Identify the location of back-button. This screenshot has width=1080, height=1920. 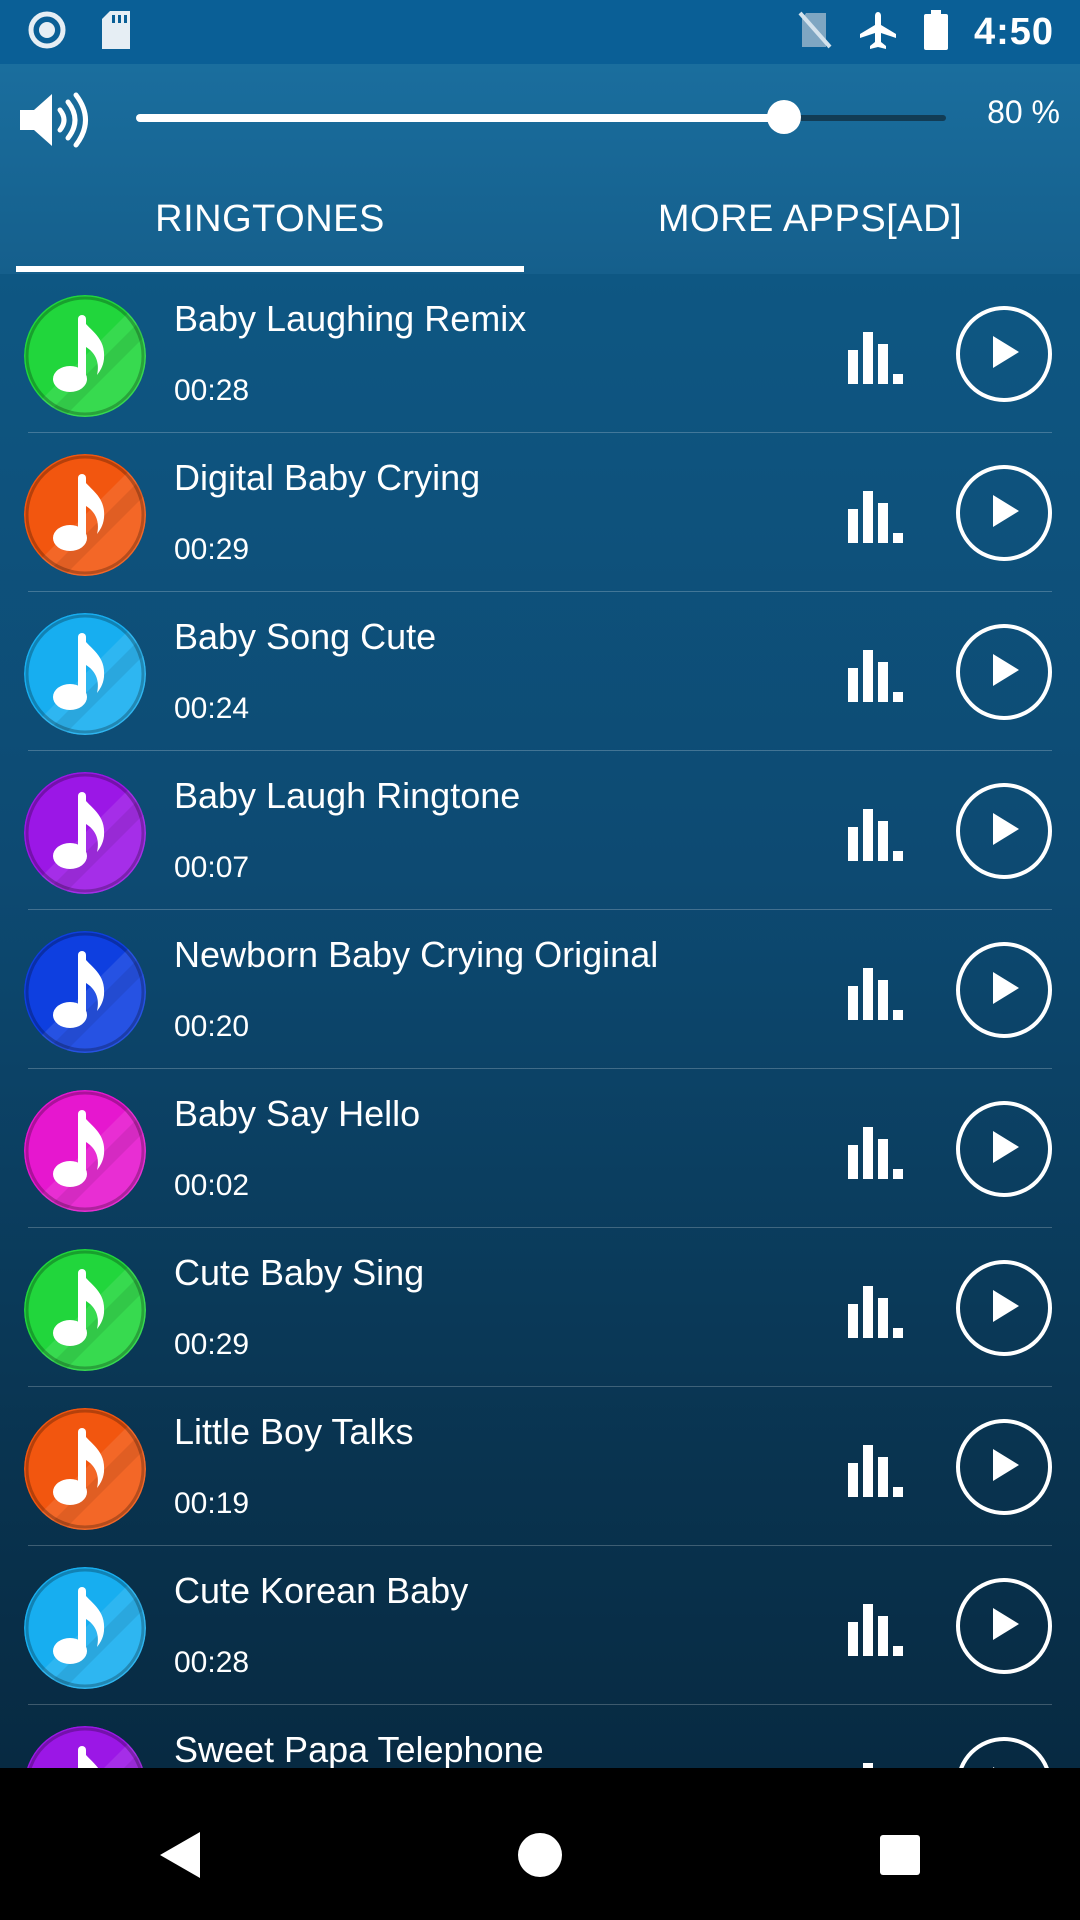
(180, 1857).